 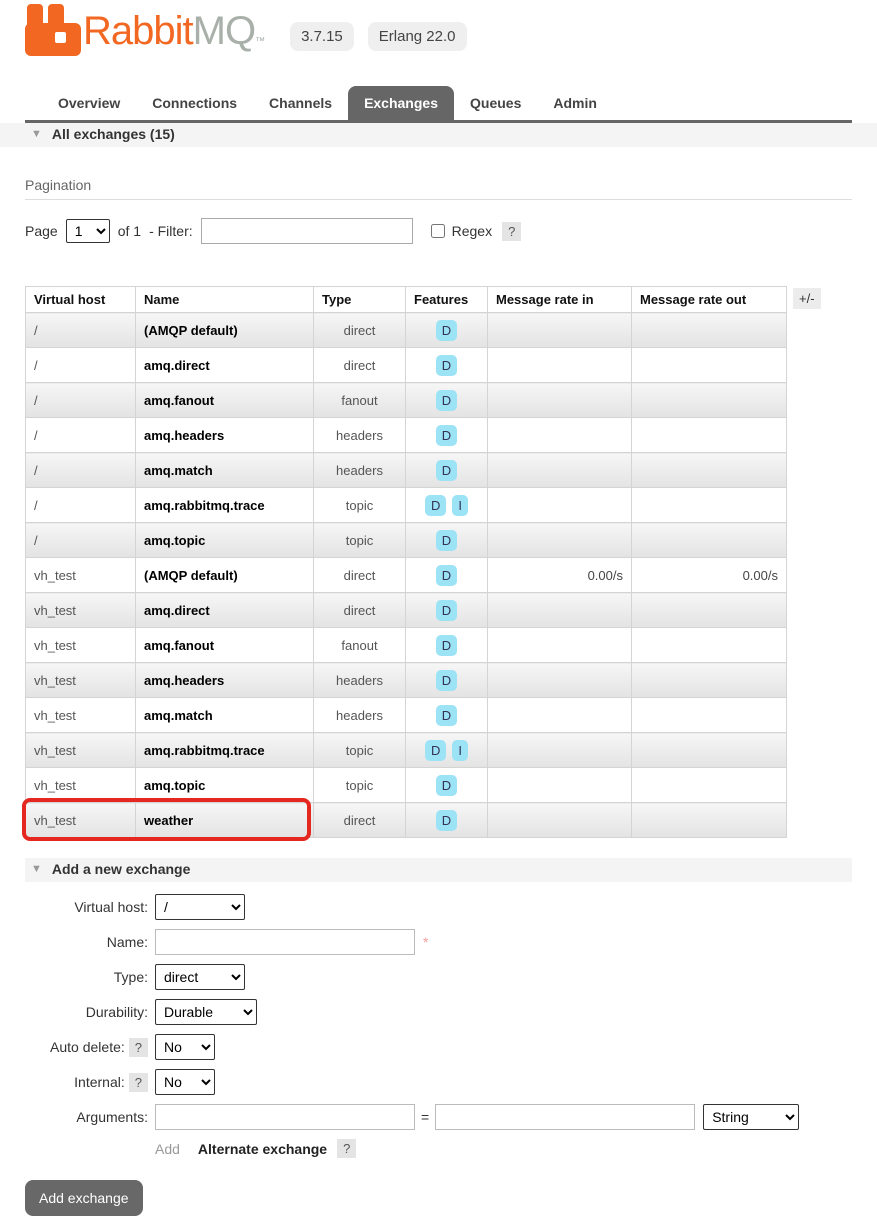 I want to click on argument-type-select: String, so click(x=751, y=1117).